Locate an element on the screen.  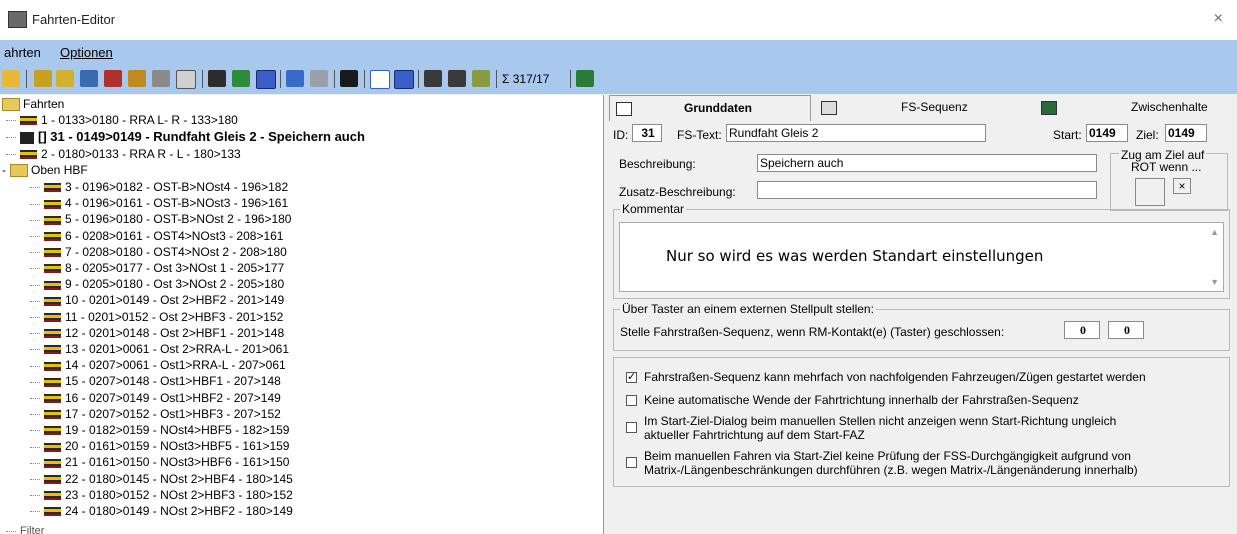
taster-field-2: 0 is located at coordinates (1126, 330).